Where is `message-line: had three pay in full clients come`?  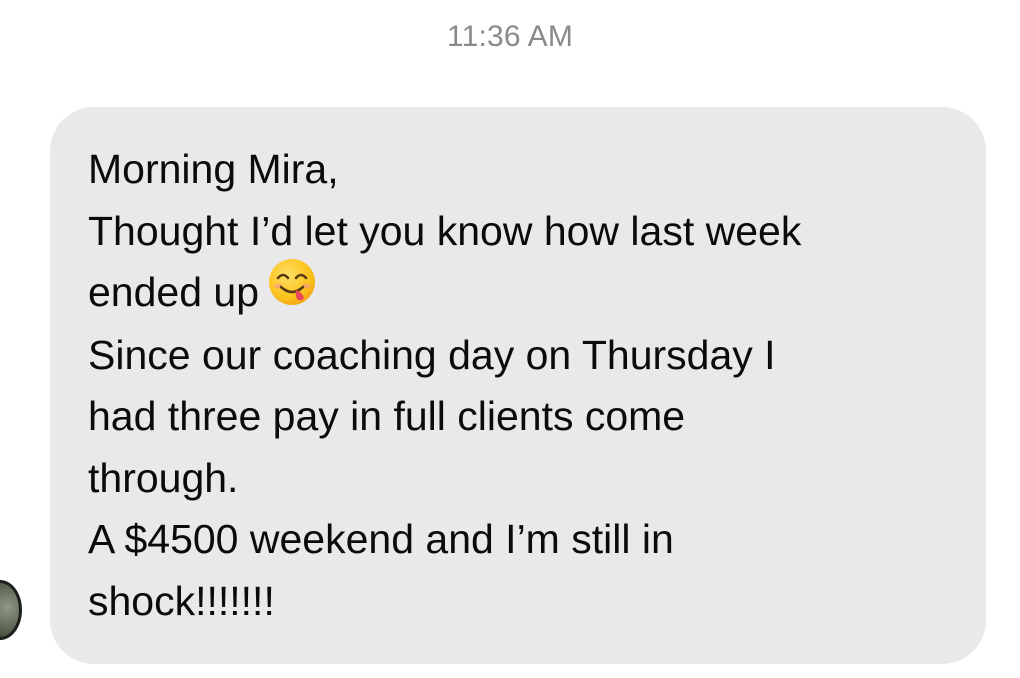 message-line: had three pay in full clients come is located at coordinates (387, 416).